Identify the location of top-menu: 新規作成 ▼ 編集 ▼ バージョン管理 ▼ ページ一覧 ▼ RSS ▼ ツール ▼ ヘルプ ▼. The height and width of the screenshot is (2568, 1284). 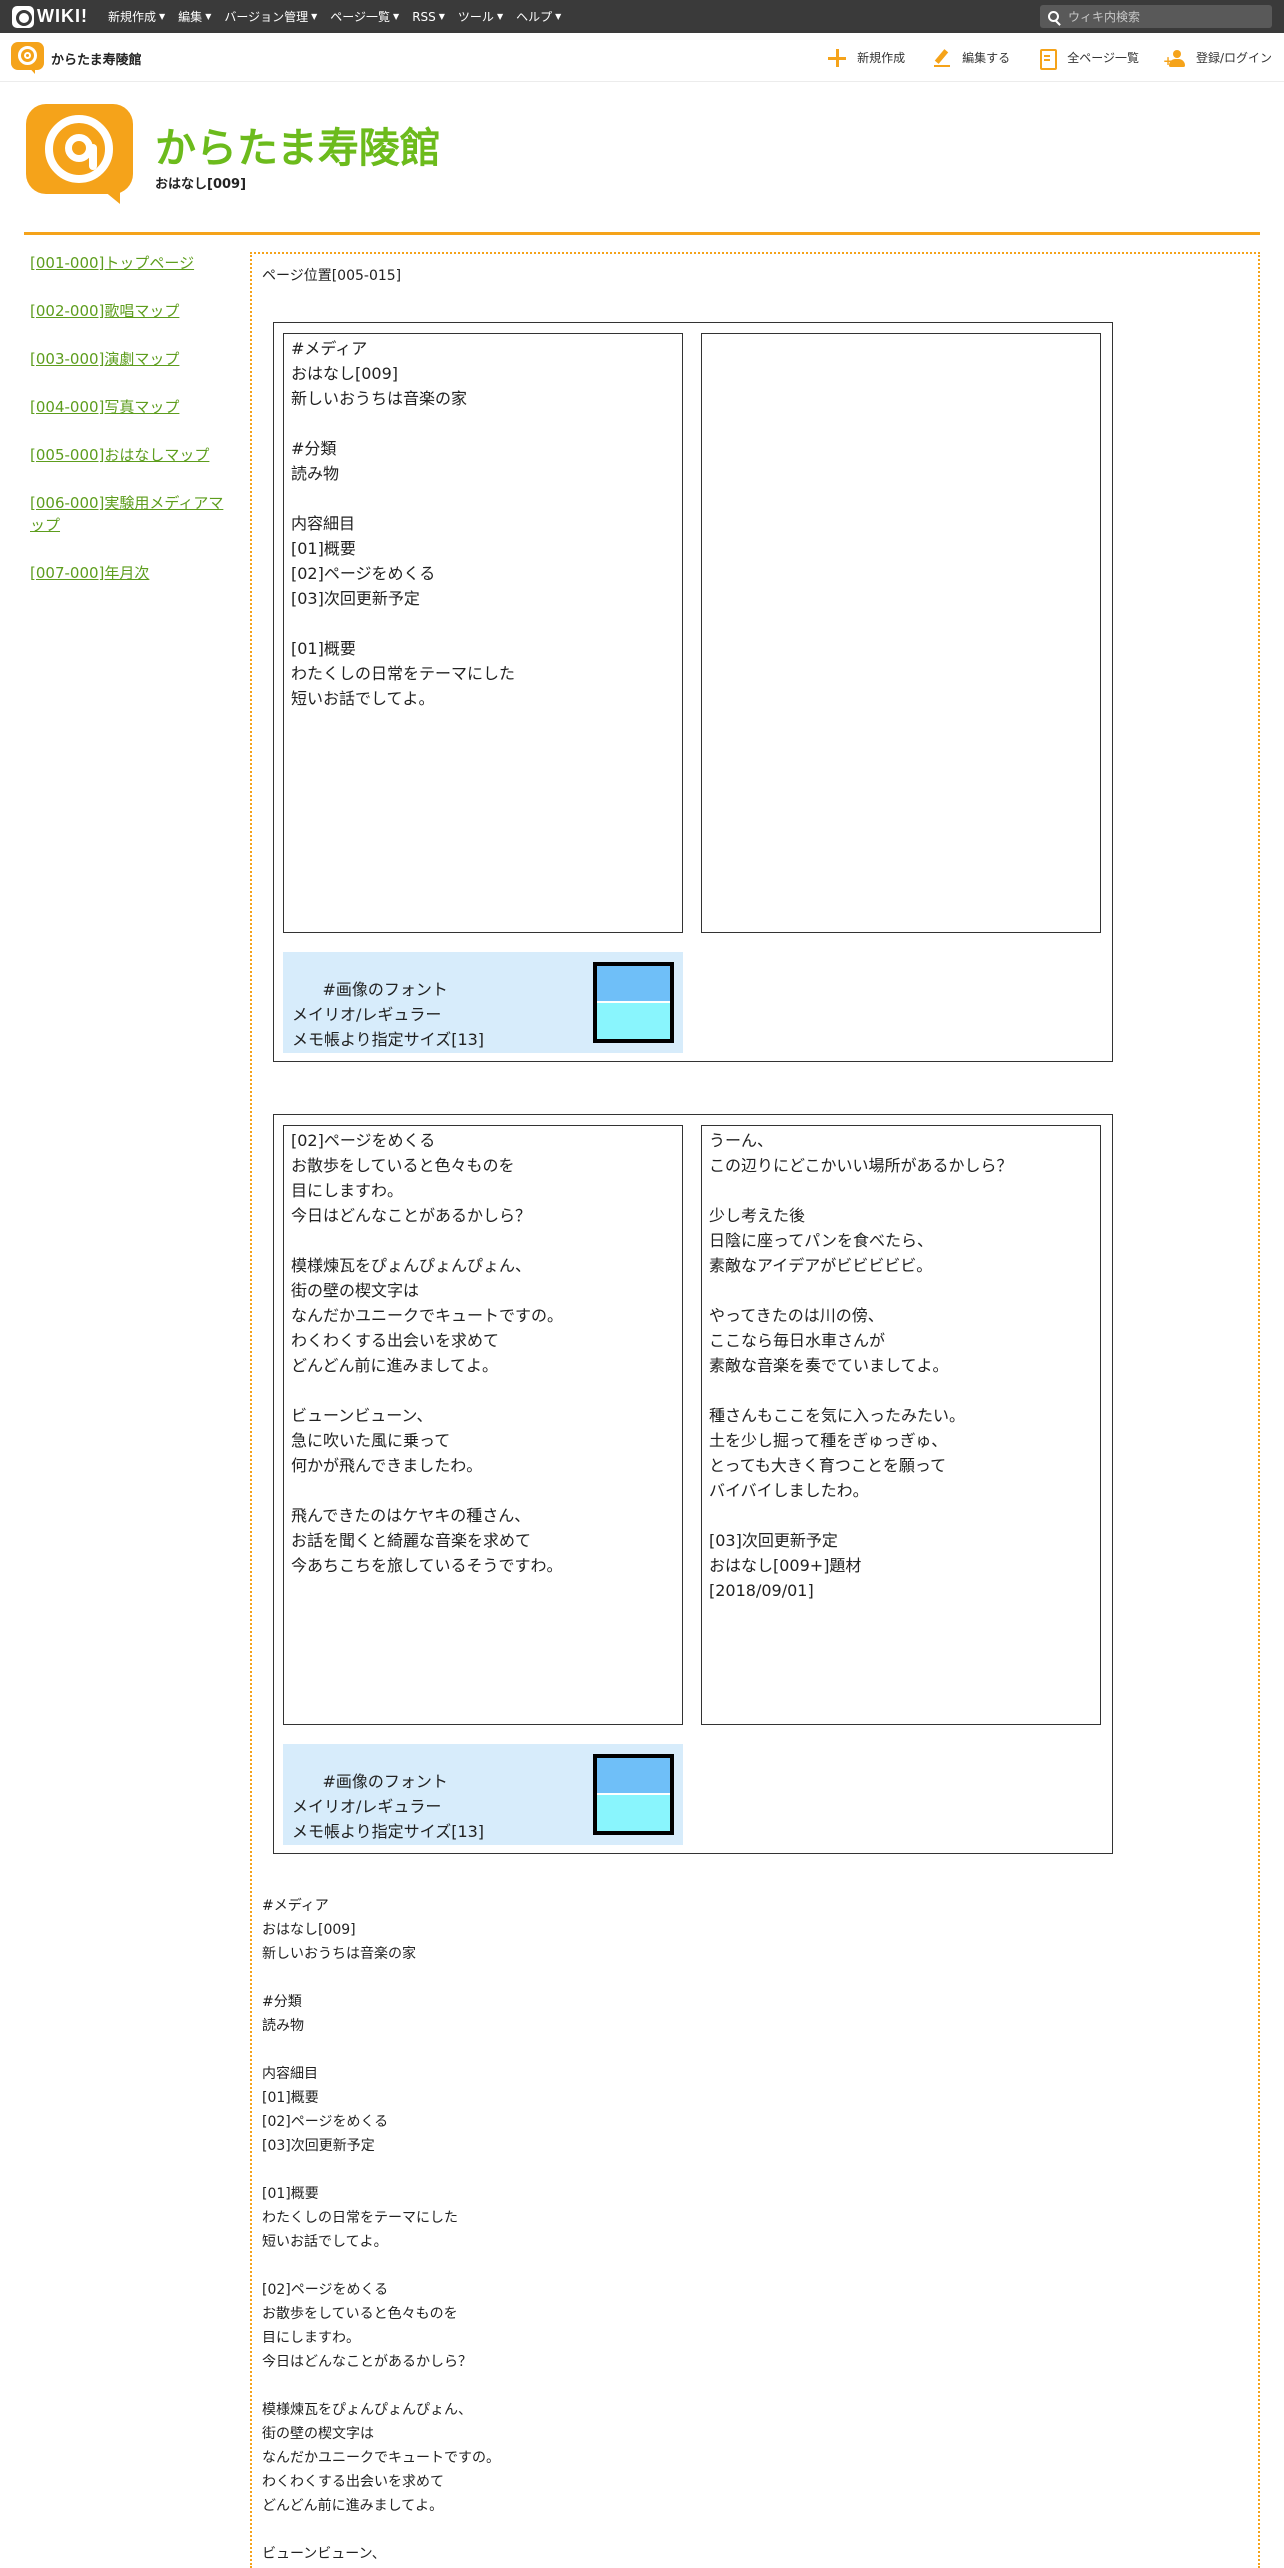
(341, 16).